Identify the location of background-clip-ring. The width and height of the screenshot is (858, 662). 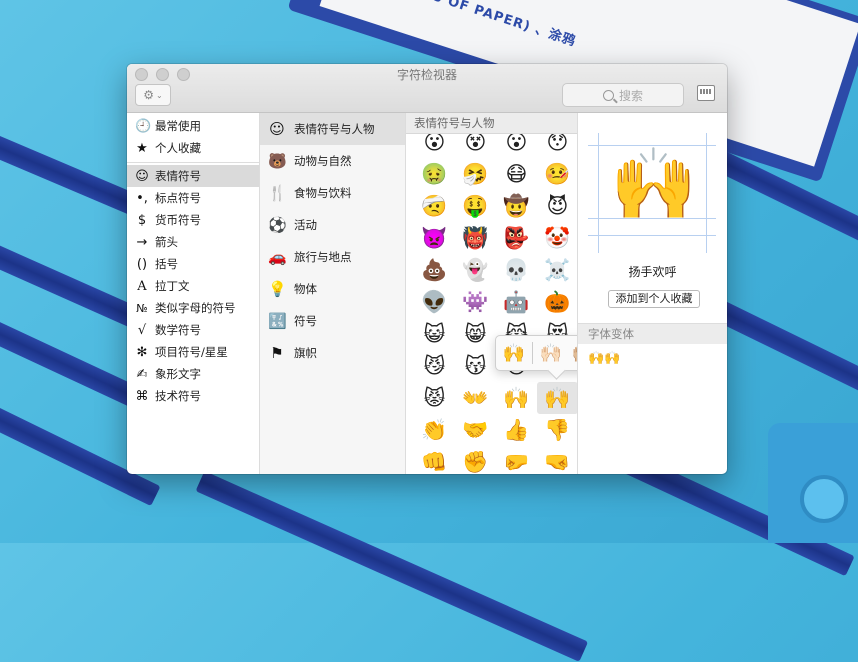
(824, 499).